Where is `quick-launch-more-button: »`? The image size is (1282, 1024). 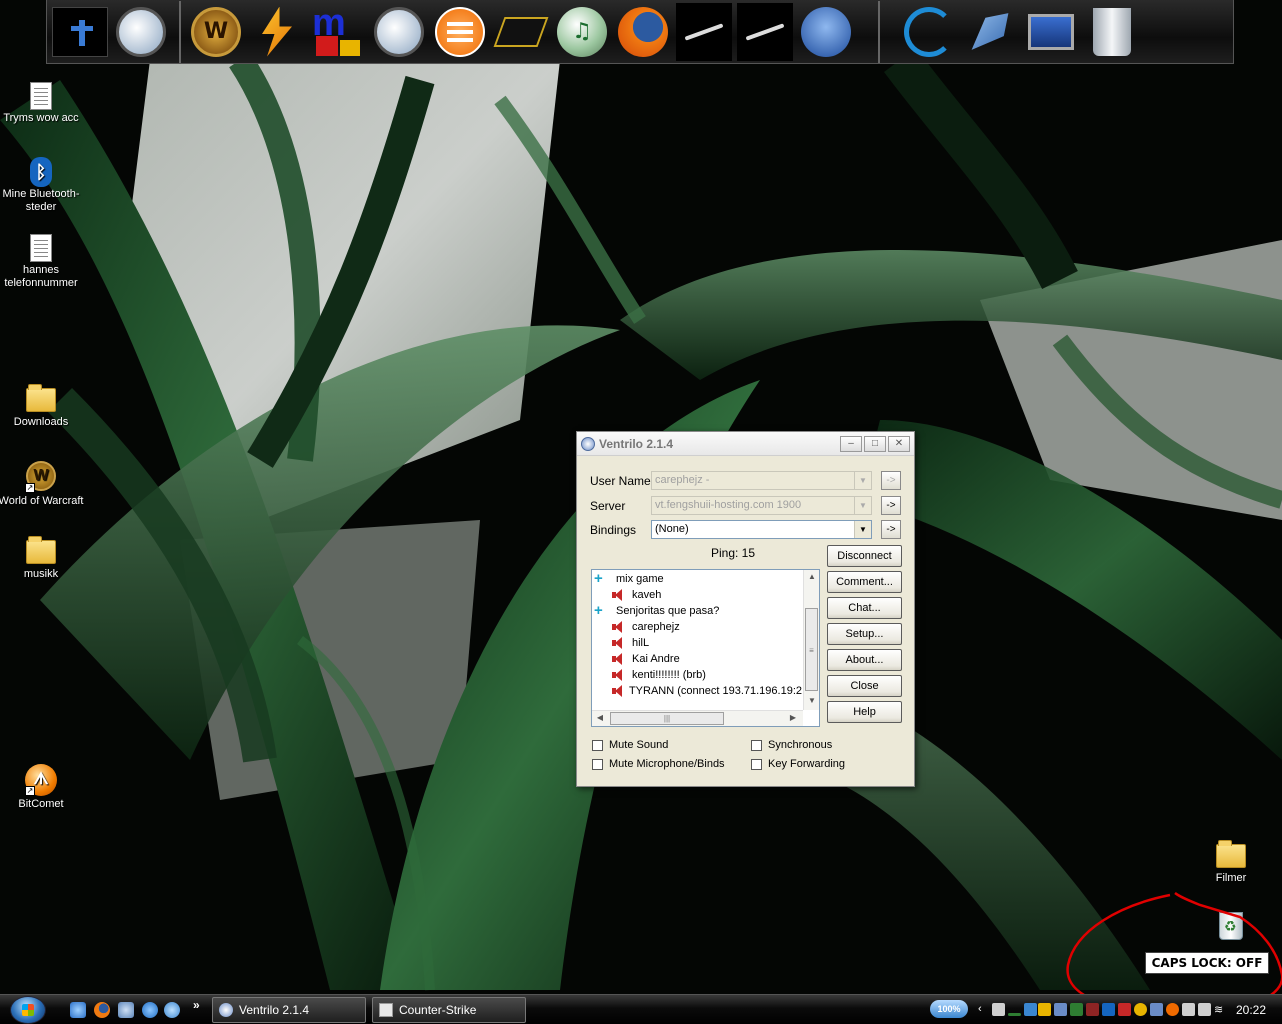
quick-launch-more-button: » is located at coordinates (196, 1005).